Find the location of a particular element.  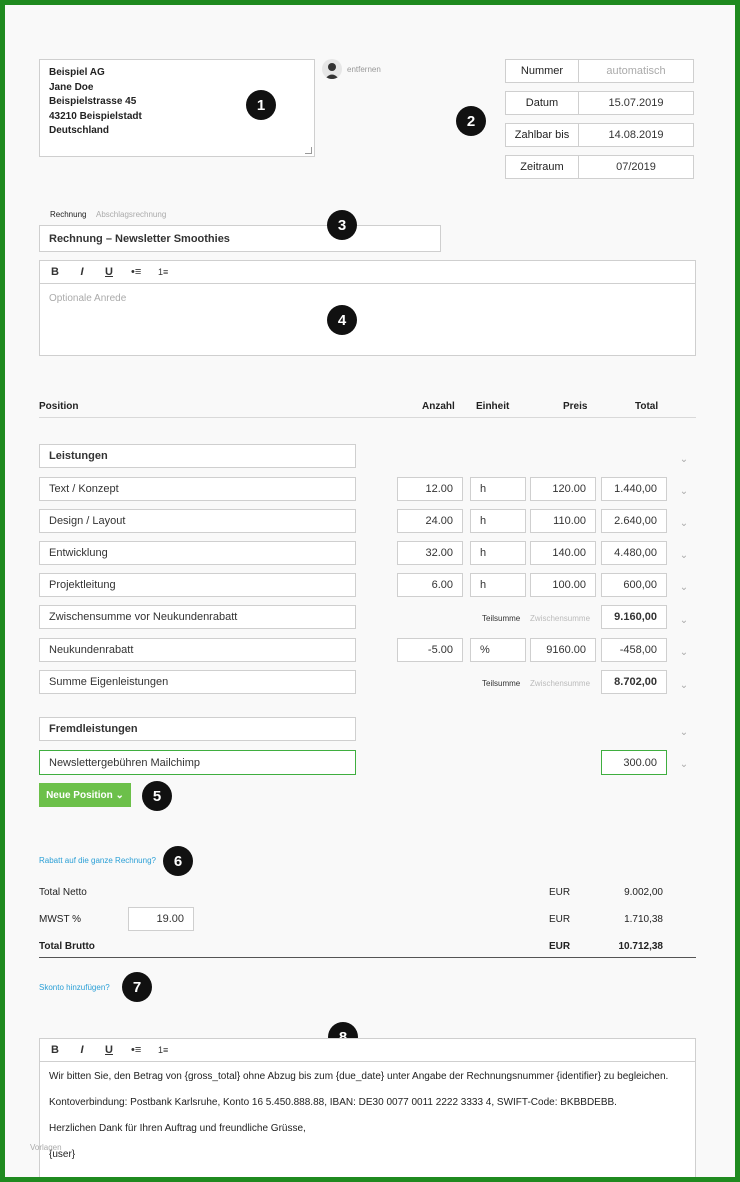

total-brutto-currency: EUR is located at coordinates (560, 946).